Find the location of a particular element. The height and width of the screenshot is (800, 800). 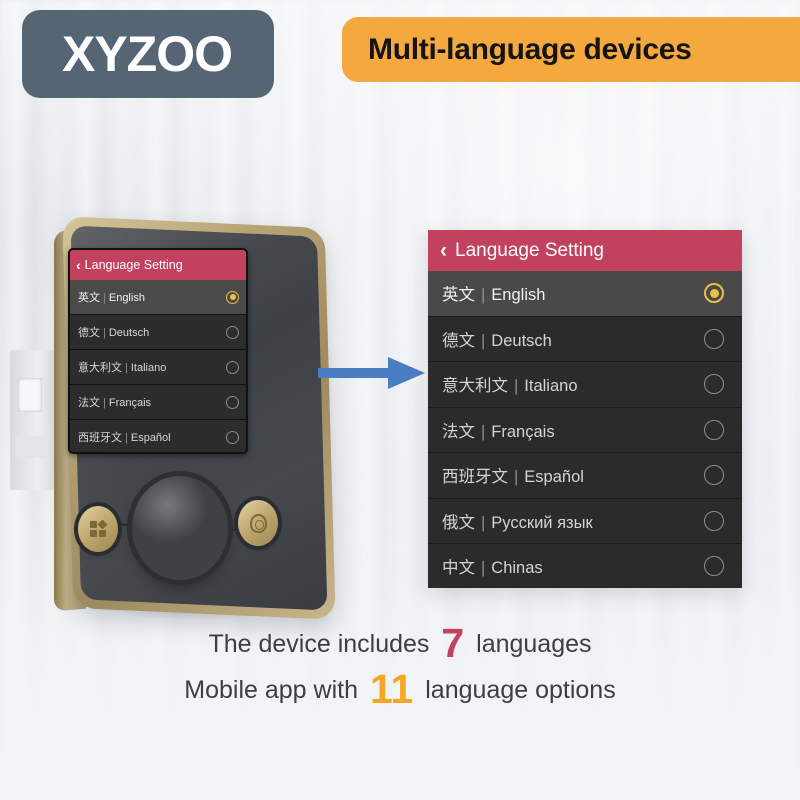

language-row: 俄文 | Русский язык is located at coordinates (585, 521).